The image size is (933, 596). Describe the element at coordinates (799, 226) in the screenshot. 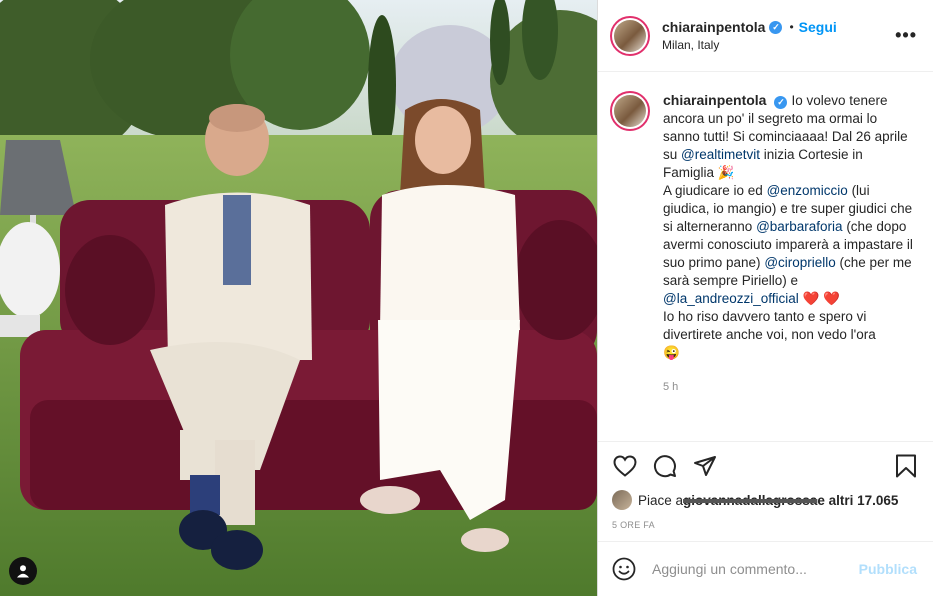

I see `mention-link: @barbaraforia` at that location.